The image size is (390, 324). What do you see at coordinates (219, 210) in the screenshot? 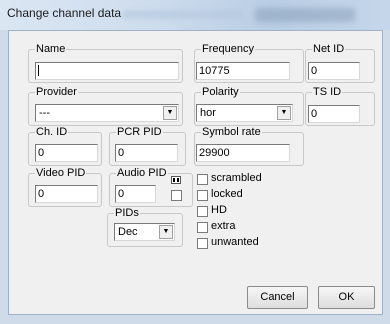
I see `hd-label: HD` at bounding box center [219, 210].